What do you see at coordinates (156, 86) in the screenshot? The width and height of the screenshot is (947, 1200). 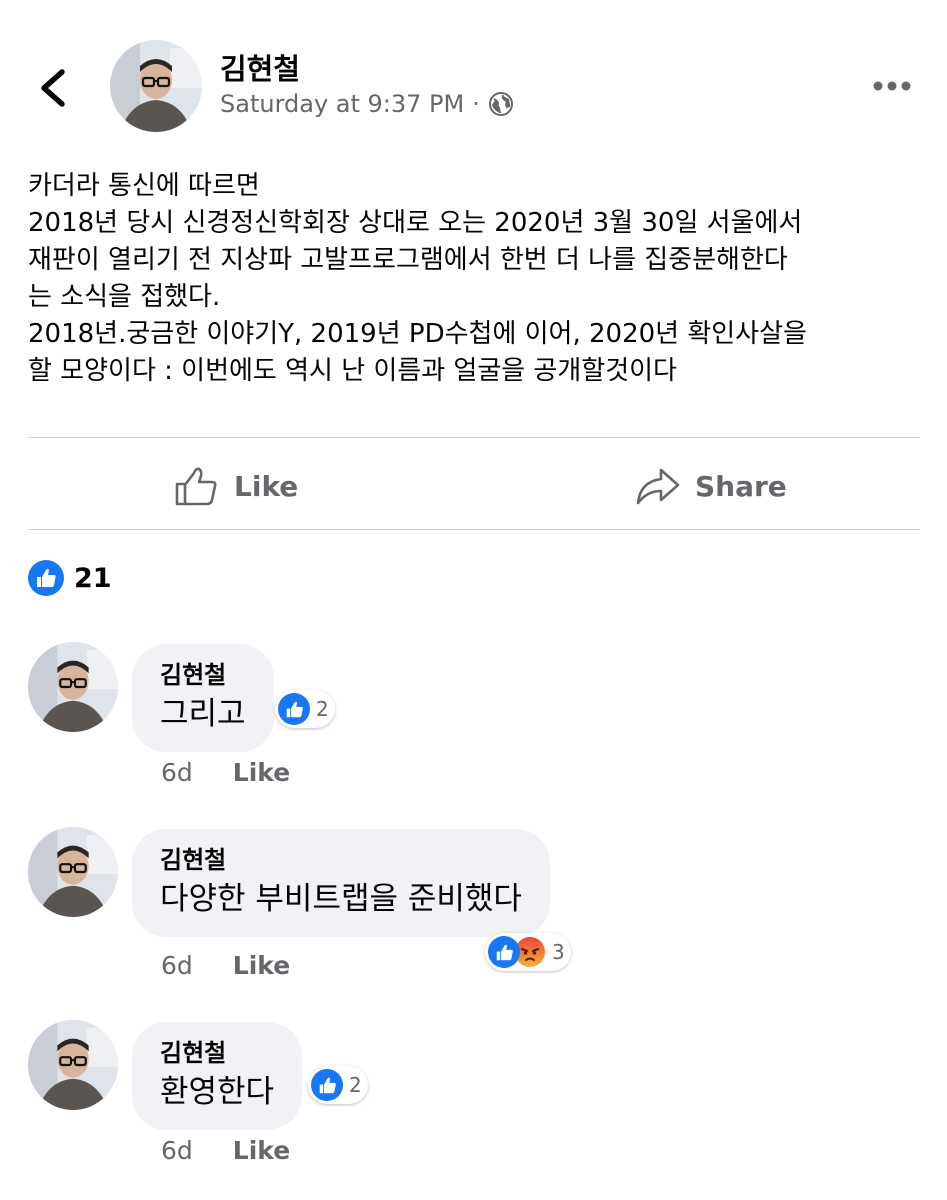 I see `author-avatar` at bounding box center [156, 86].